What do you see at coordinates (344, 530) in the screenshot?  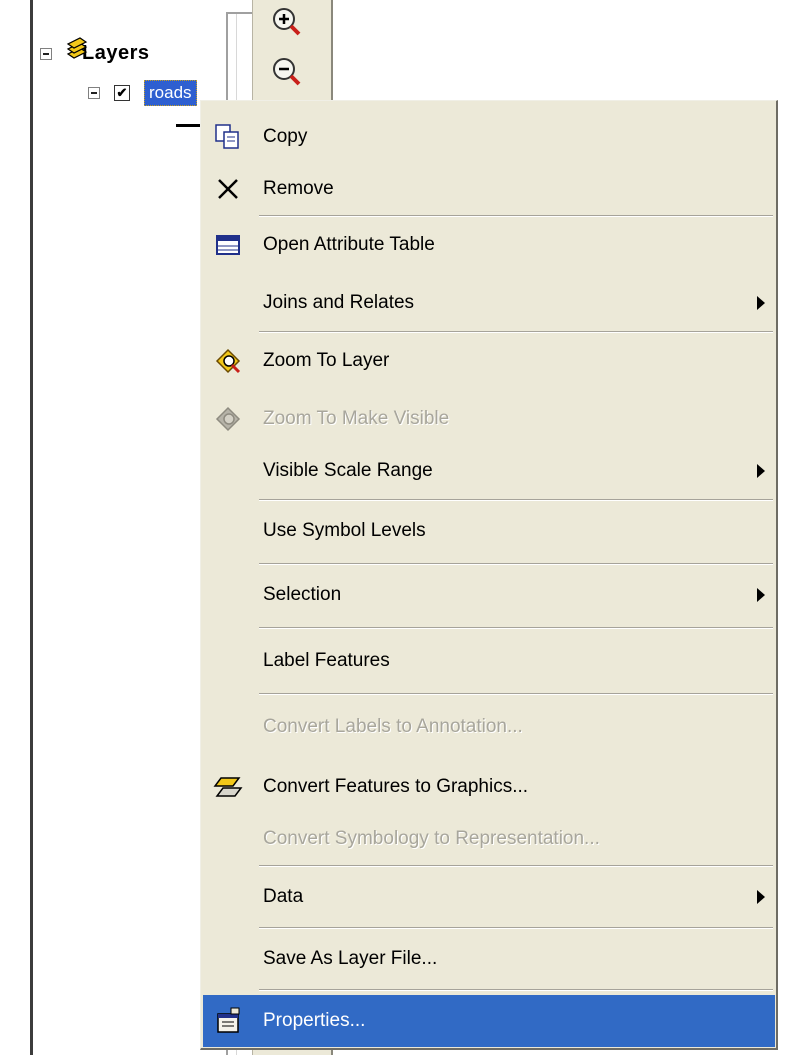 I see `menu-label-use-symbol-levels: Use Symbol Levels` at bounding box center [344, 530].